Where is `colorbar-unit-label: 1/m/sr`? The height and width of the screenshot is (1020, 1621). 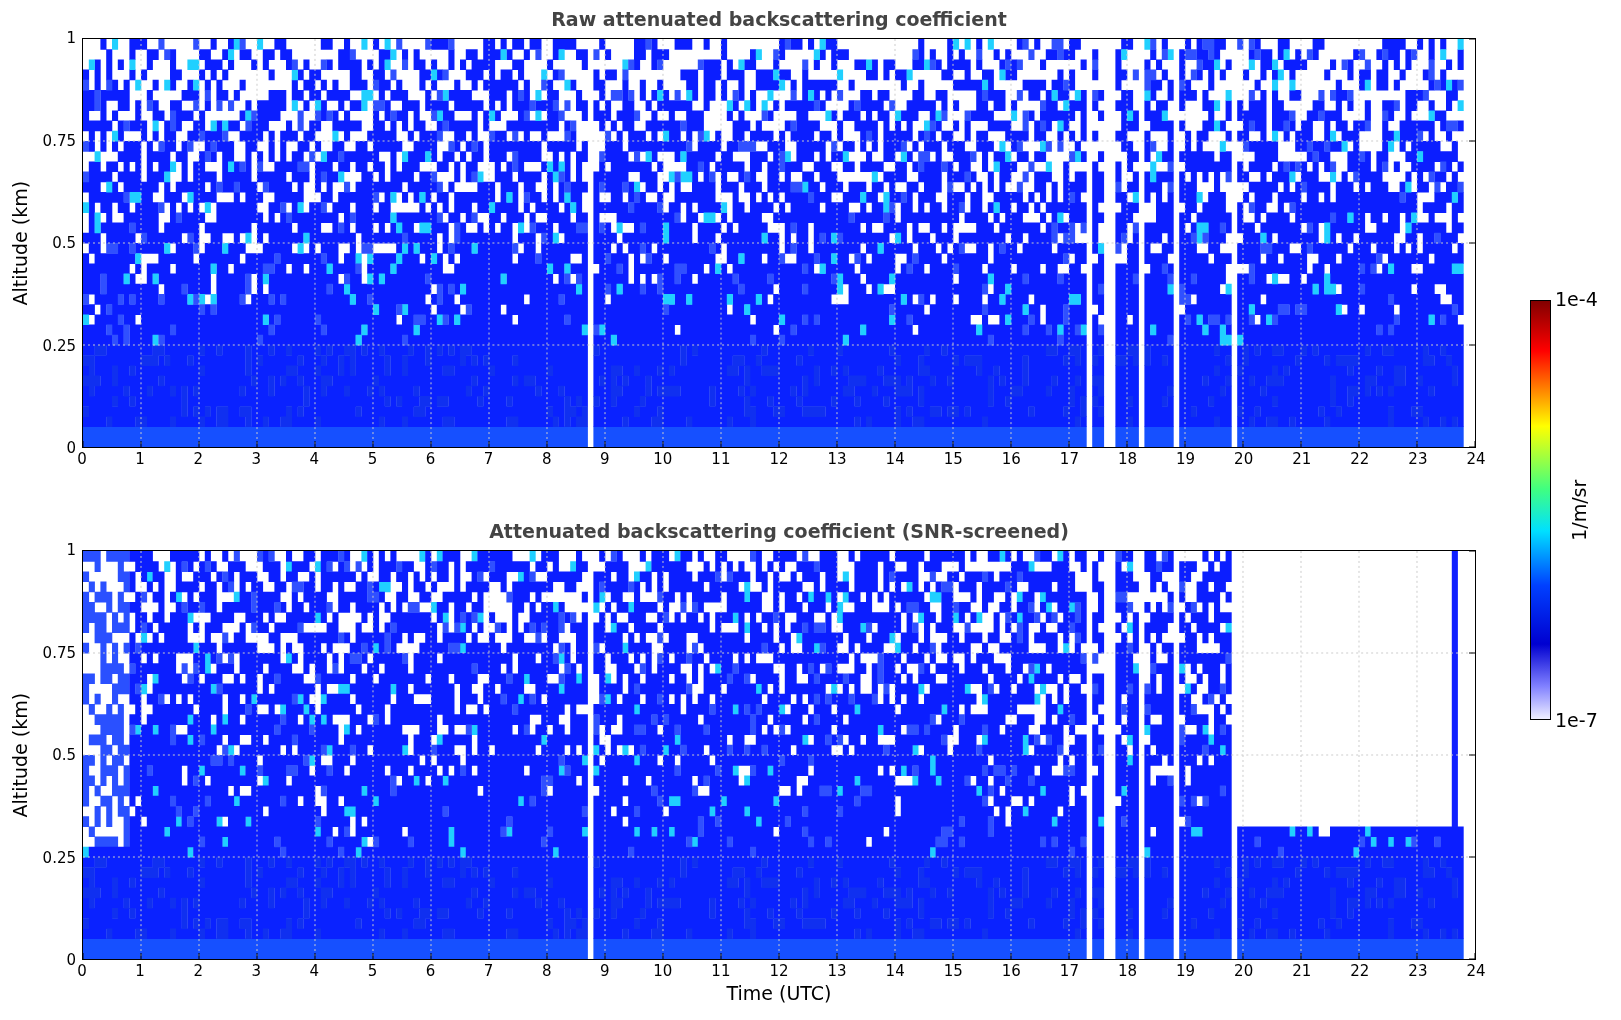
colorbar-unit-label: 1/m/sr is located at coordinates (1579, 510).